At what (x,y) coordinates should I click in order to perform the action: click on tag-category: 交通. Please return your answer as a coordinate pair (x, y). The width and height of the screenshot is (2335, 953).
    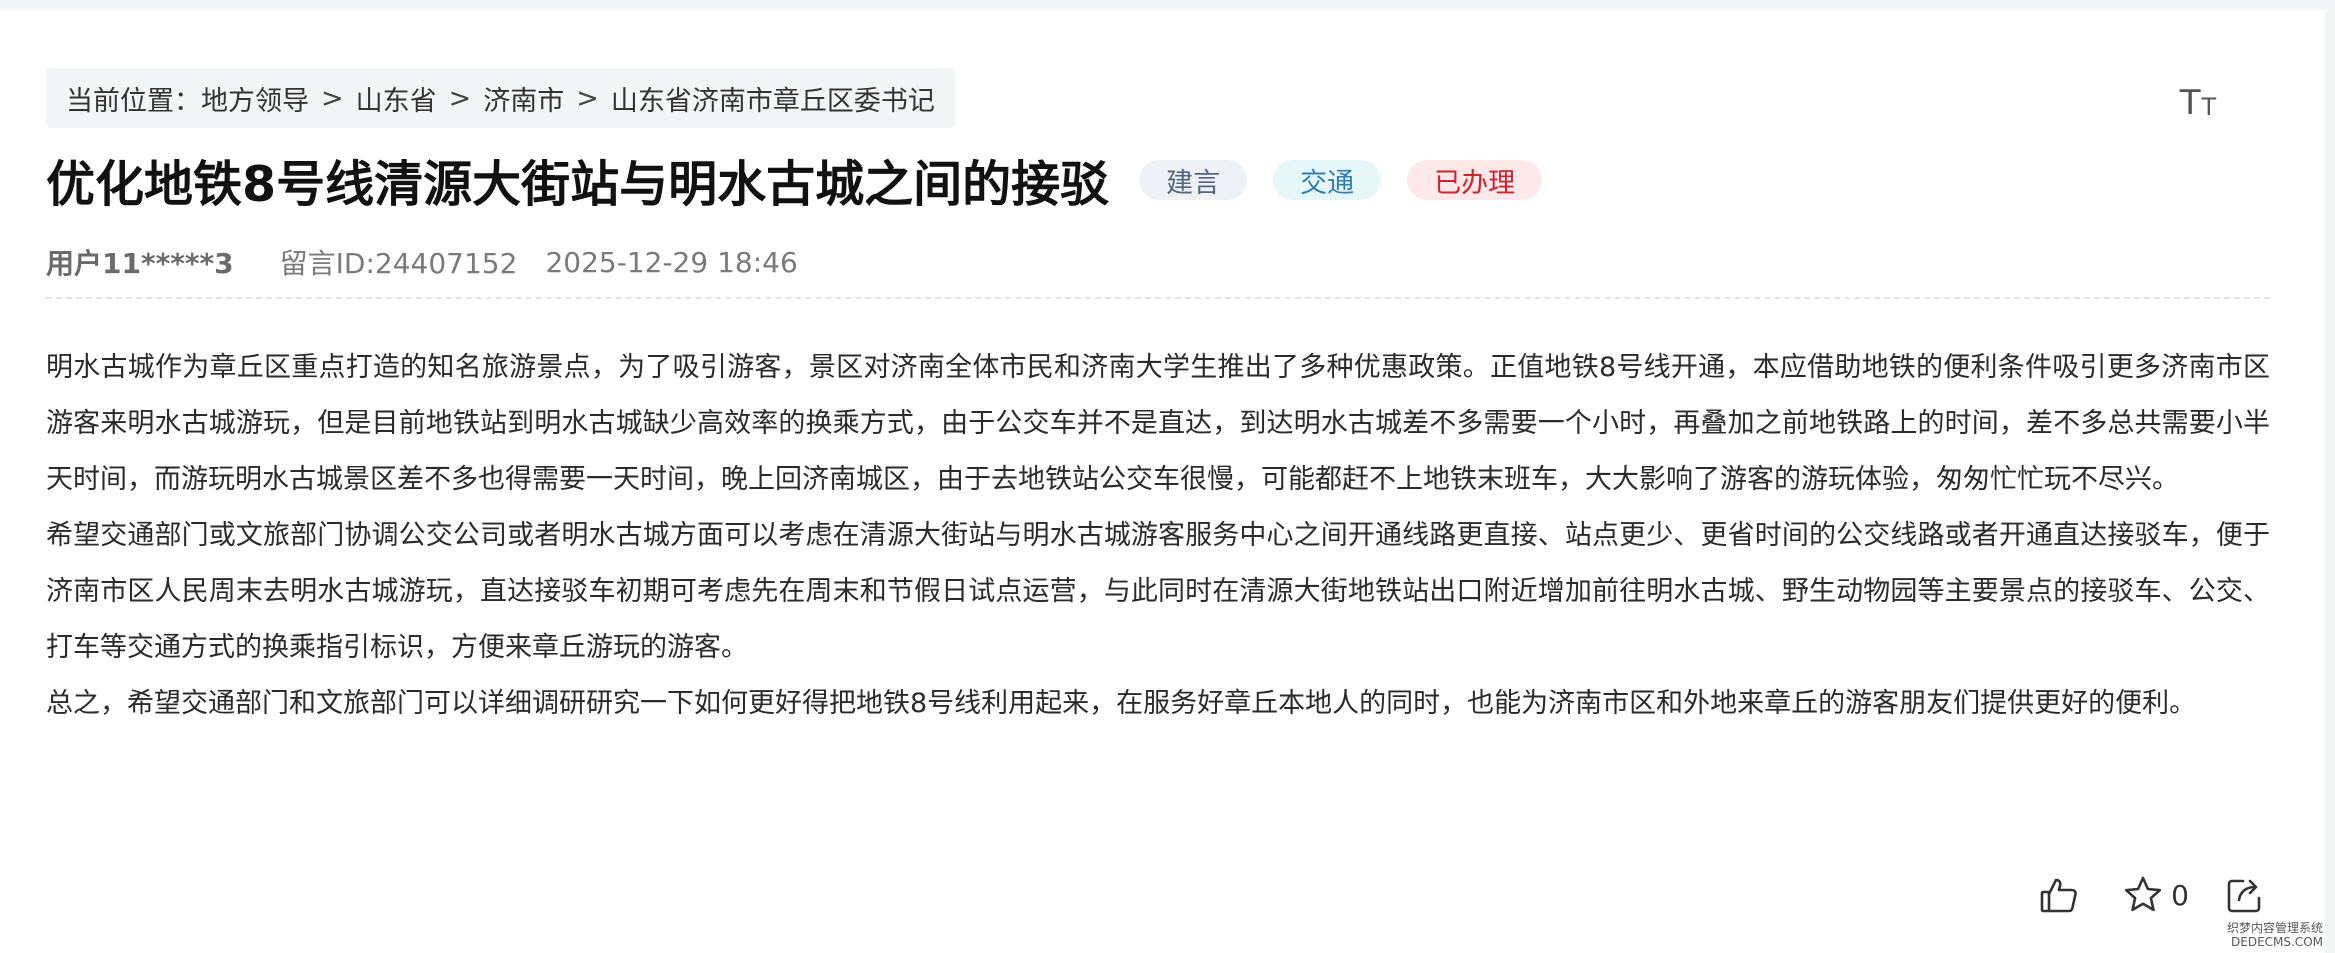
    Looking at the image, I should click on (1327, 180).